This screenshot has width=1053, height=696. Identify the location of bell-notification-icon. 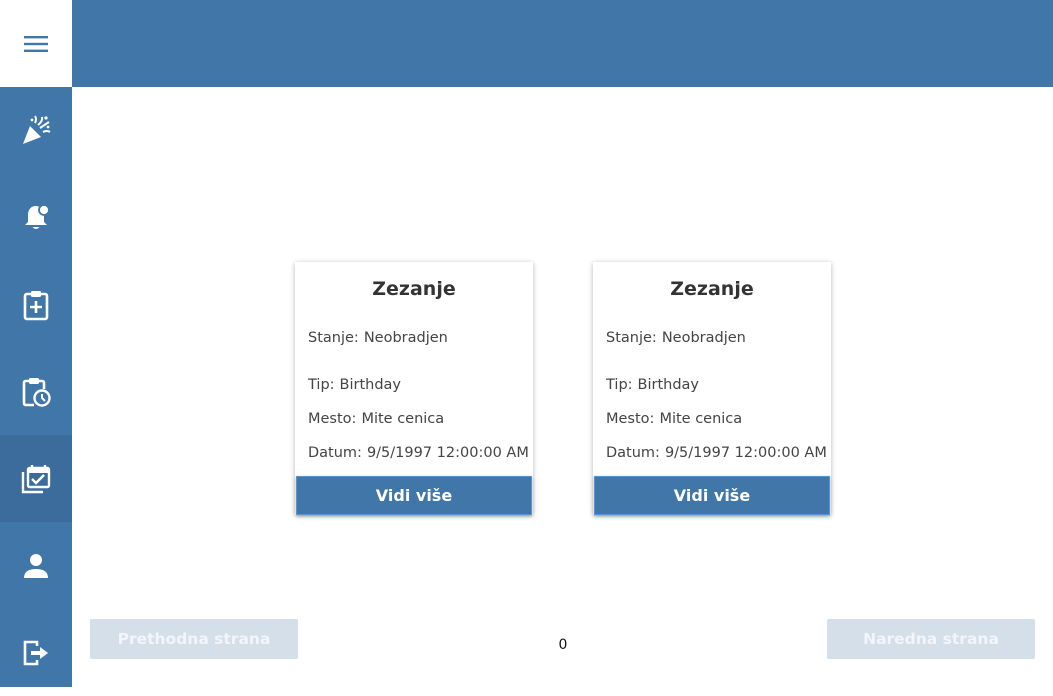
(37, 216).